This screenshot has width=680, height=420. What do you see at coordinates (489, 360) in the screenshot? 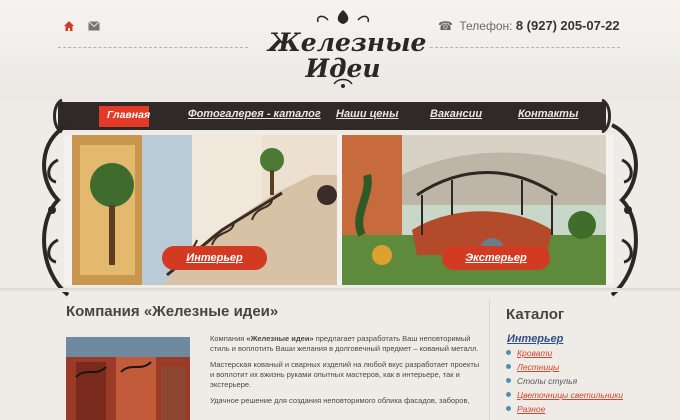
I see `column-divider` at bounding box center [489, 360].